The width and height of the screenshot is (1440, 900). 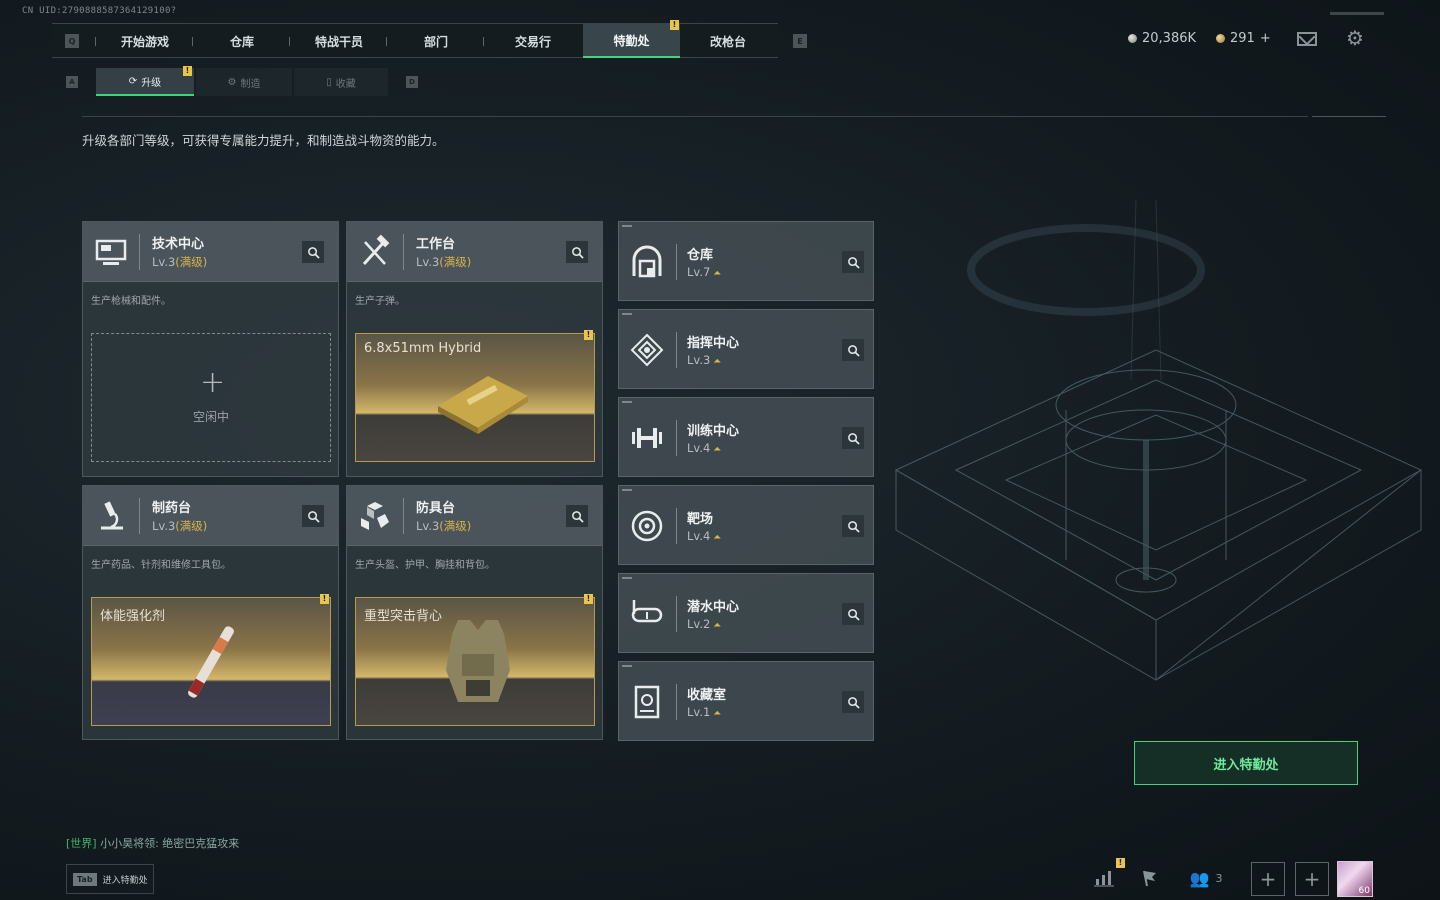 I want to click on product-name: 重型突击背心, so click(x=403, y=616).